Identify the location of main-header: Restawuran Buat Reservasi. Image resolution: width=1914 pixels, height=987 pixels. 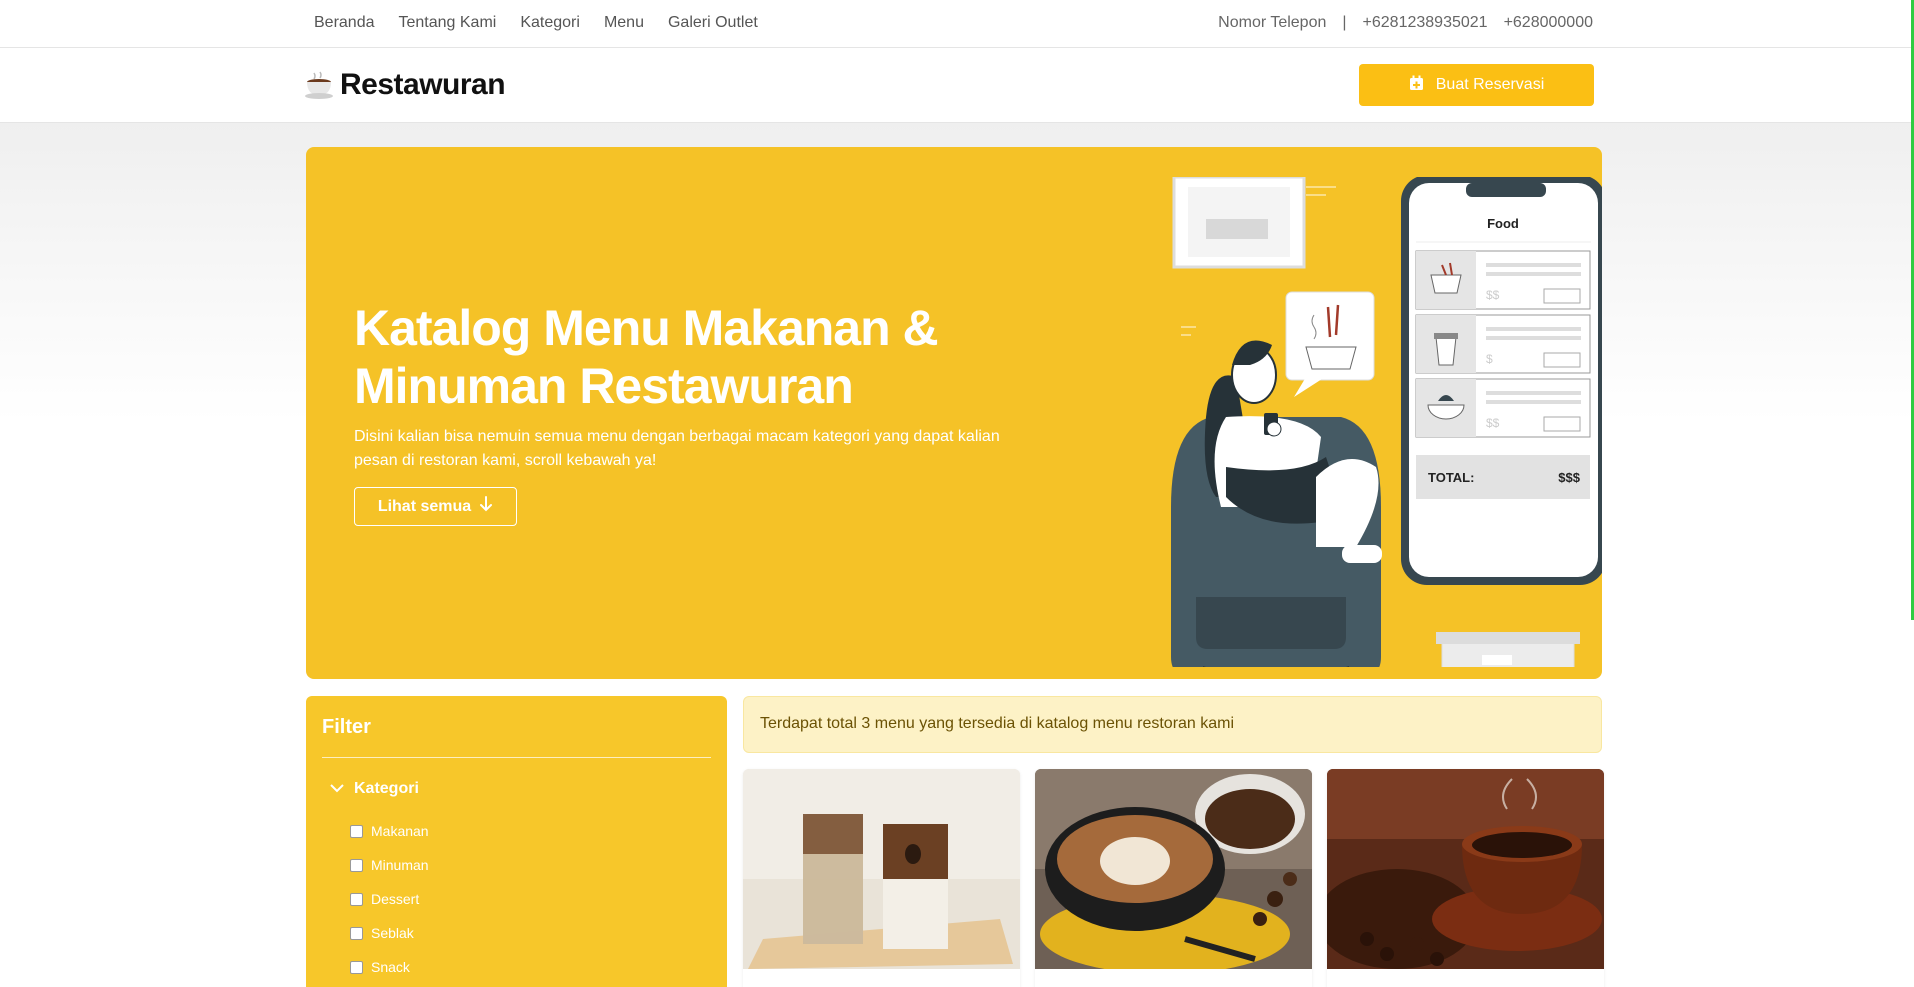
(957, 85).